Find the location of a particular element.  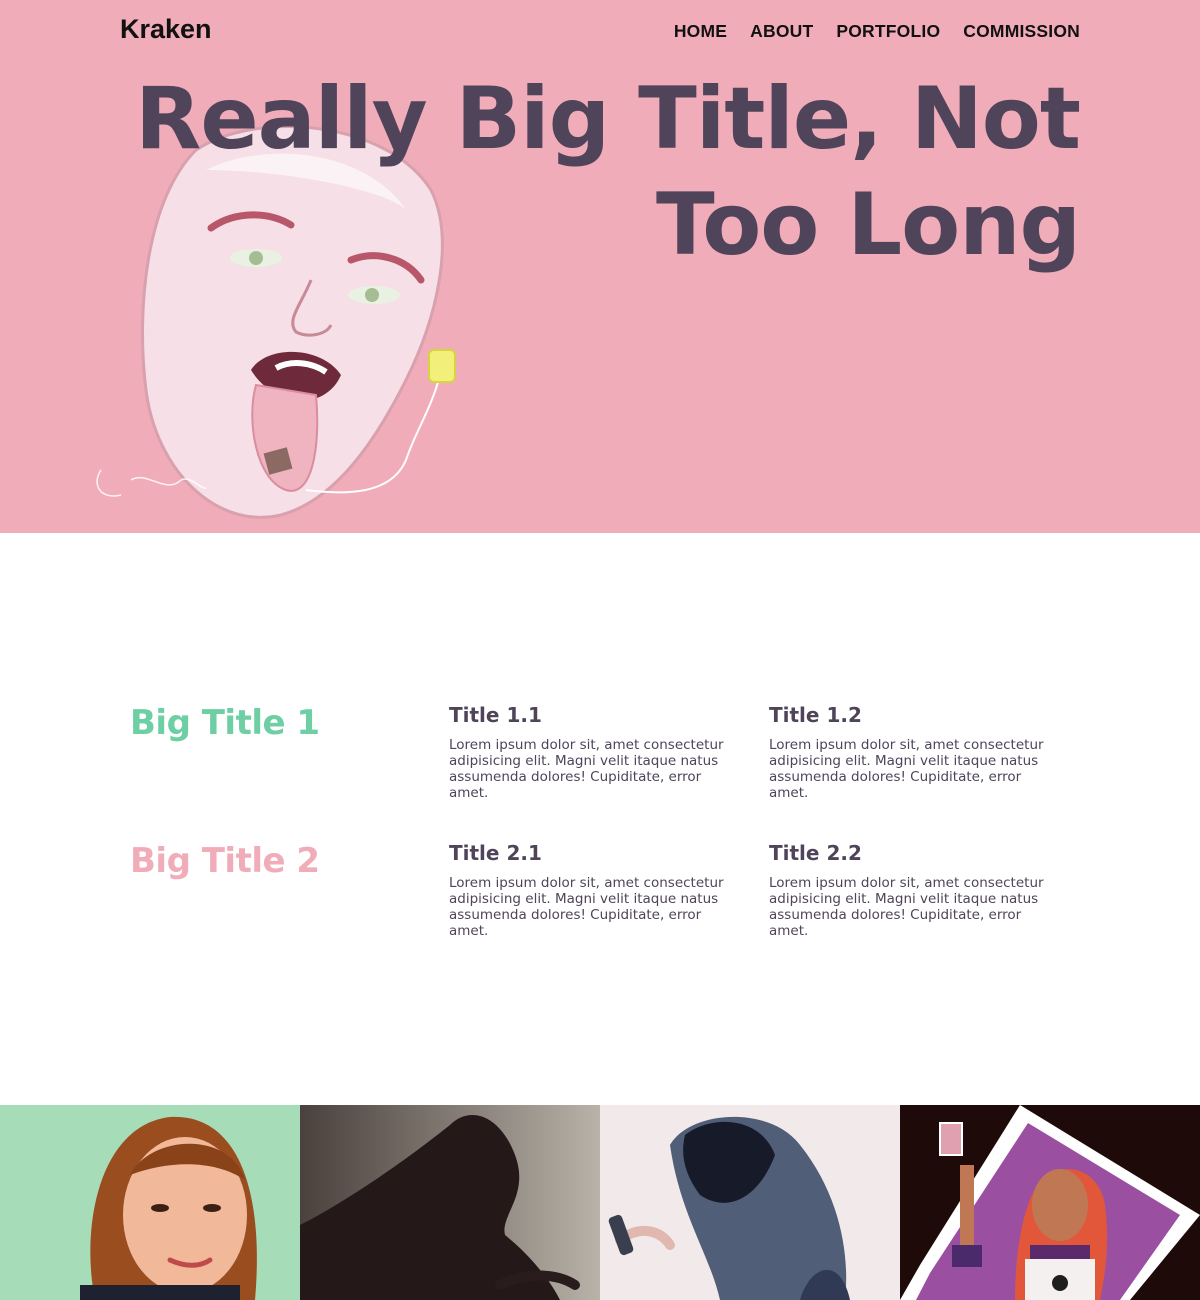

feature-title: Title 2.1 is located at coordinates (495, 853).